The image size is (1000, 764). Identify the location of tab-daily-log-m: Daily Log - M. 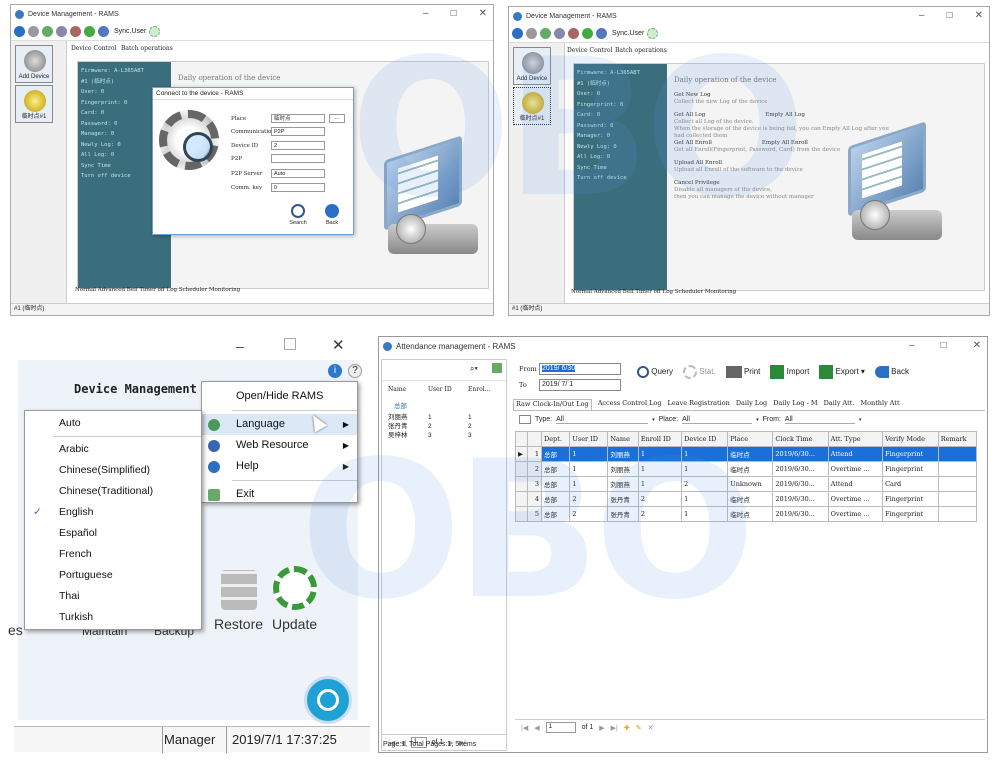
(795, 404).